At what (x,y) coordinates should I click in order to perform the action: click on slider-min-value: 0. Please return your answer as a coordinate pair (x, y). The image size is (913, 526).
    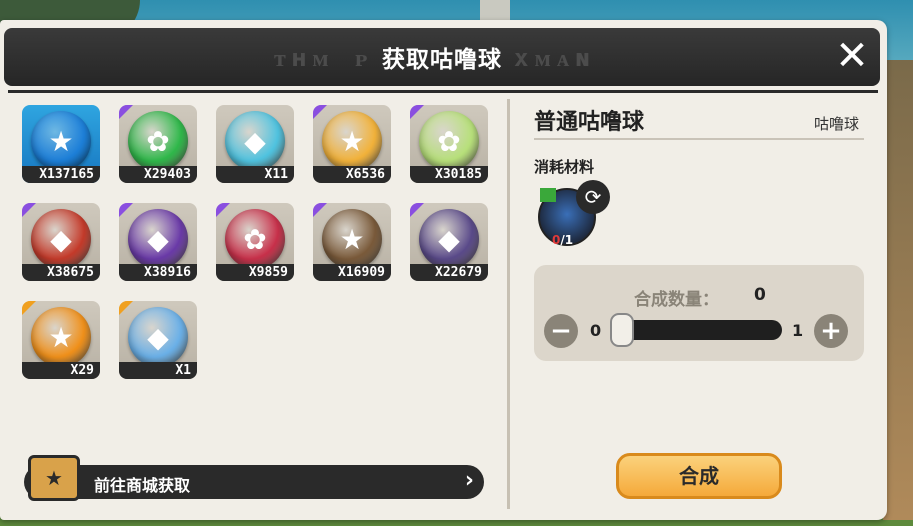
    Looking at the image, I should click on (596, 330).